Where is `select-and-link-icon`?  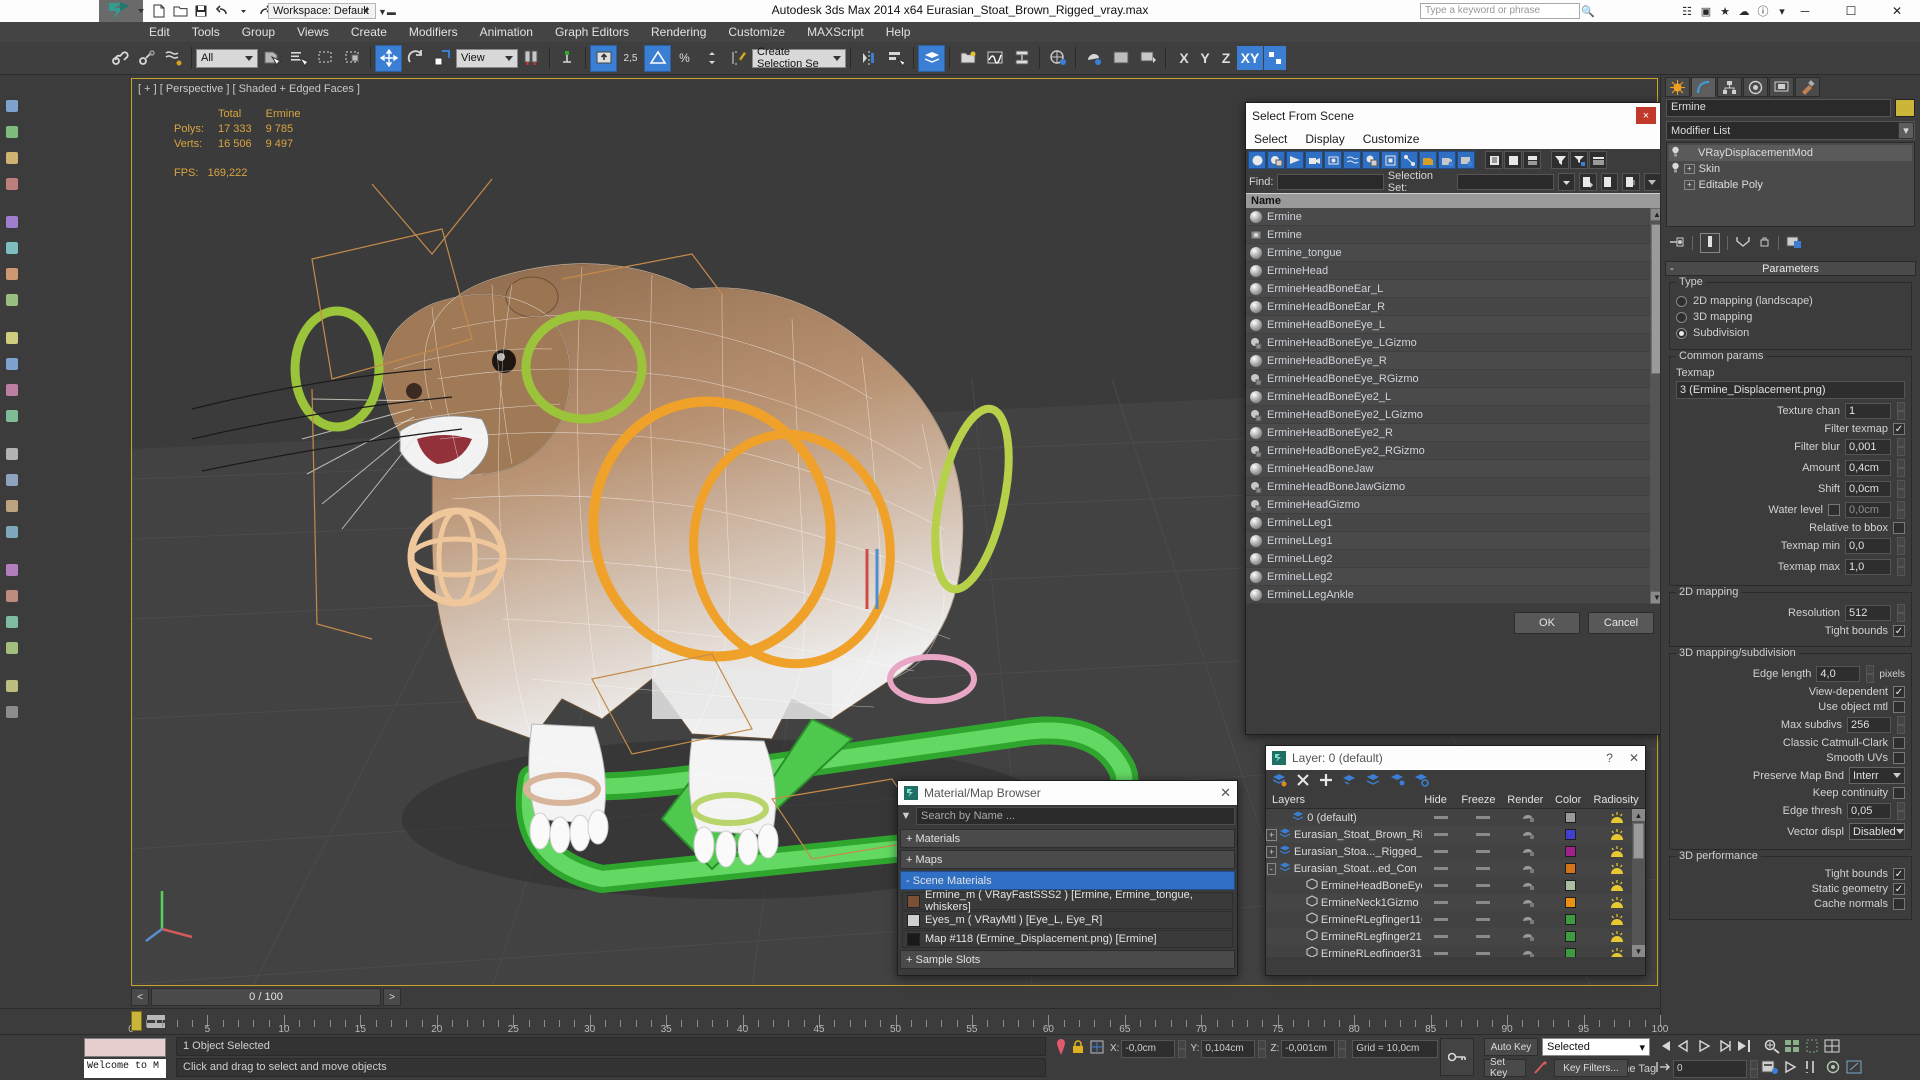
select-and-link-icon is located at coordinates (119, 58).